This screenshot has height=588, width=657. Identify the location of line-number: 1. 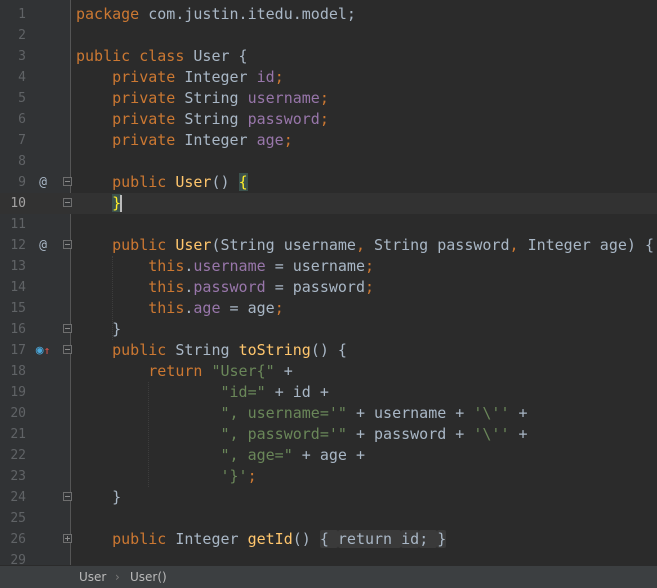
(22, 14).